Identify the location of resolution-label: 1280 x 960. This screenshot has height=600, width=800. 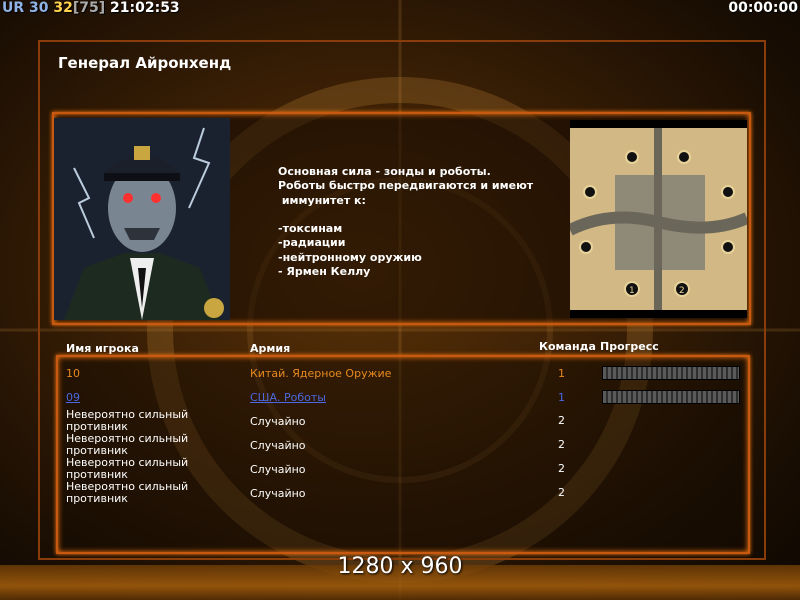
(400, 566).